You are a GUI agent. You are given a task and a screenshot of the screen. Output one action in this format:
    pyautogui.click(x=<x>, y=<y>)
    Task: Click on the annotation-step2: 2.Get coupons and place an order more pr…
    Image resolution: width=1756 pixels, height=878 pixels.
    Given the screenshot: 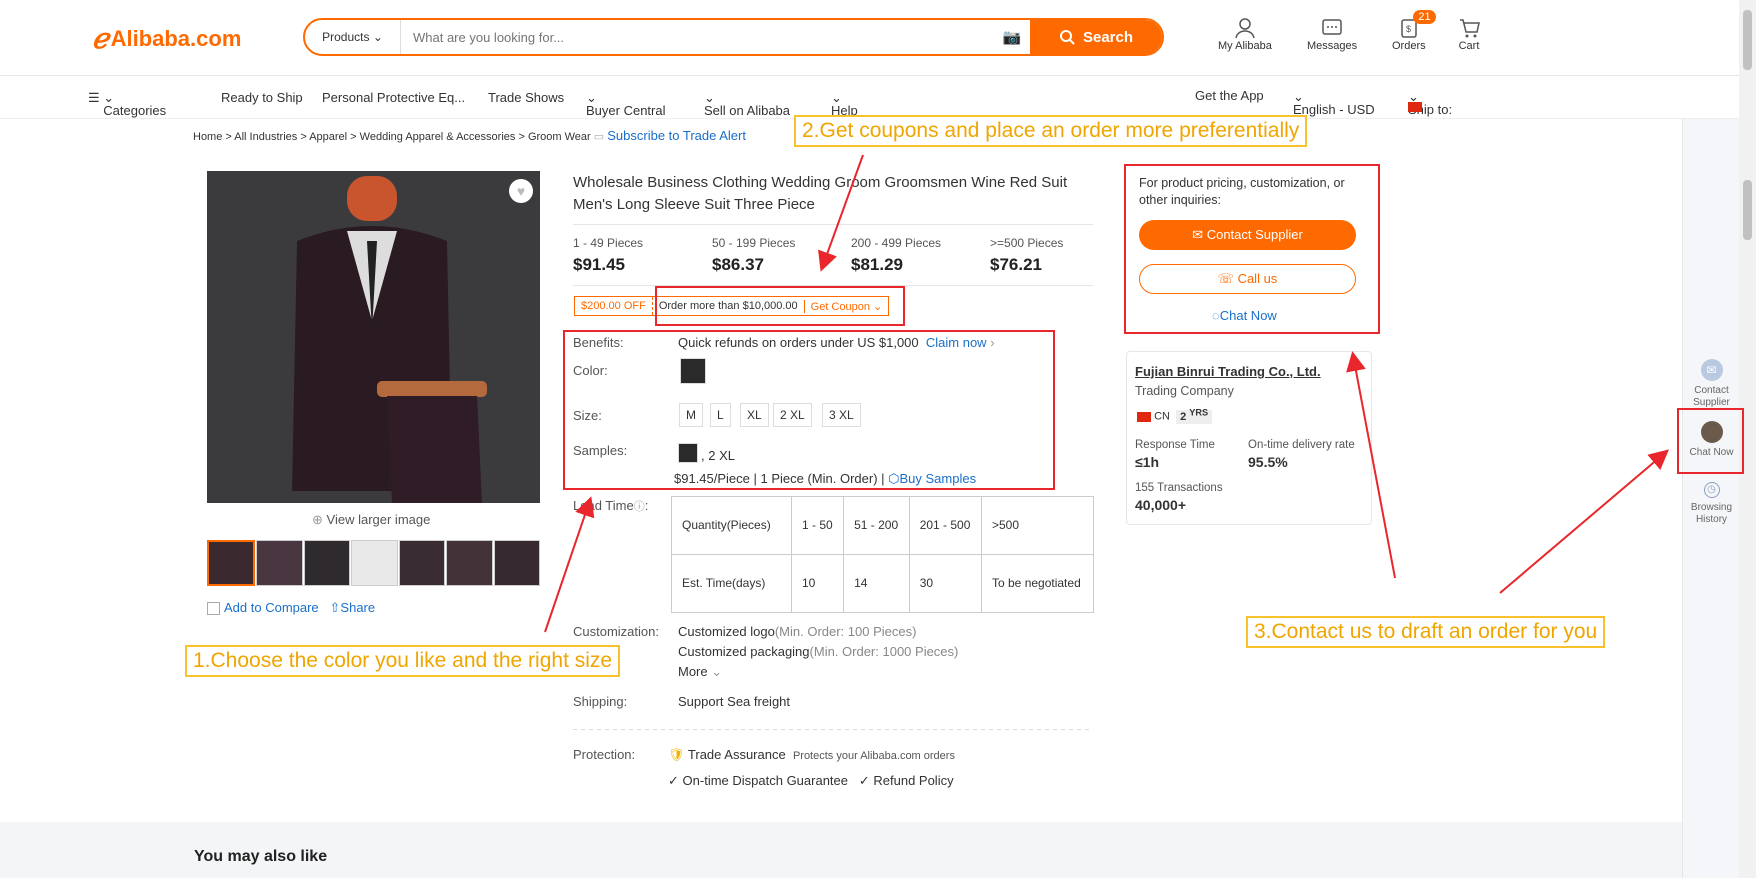 What is the action you would take?
    pyautogui.click(x=1051, y=131)
    